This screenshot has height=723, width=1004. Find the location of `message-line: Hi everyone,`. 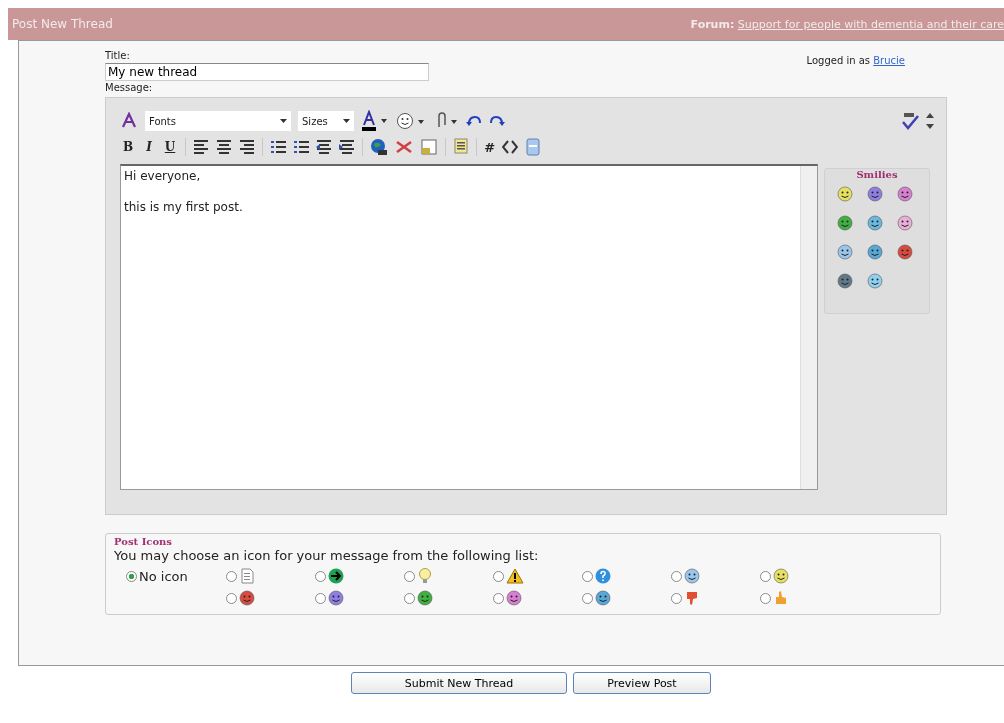

message-line: Hi everyone, is located at coordinates (163, 176).